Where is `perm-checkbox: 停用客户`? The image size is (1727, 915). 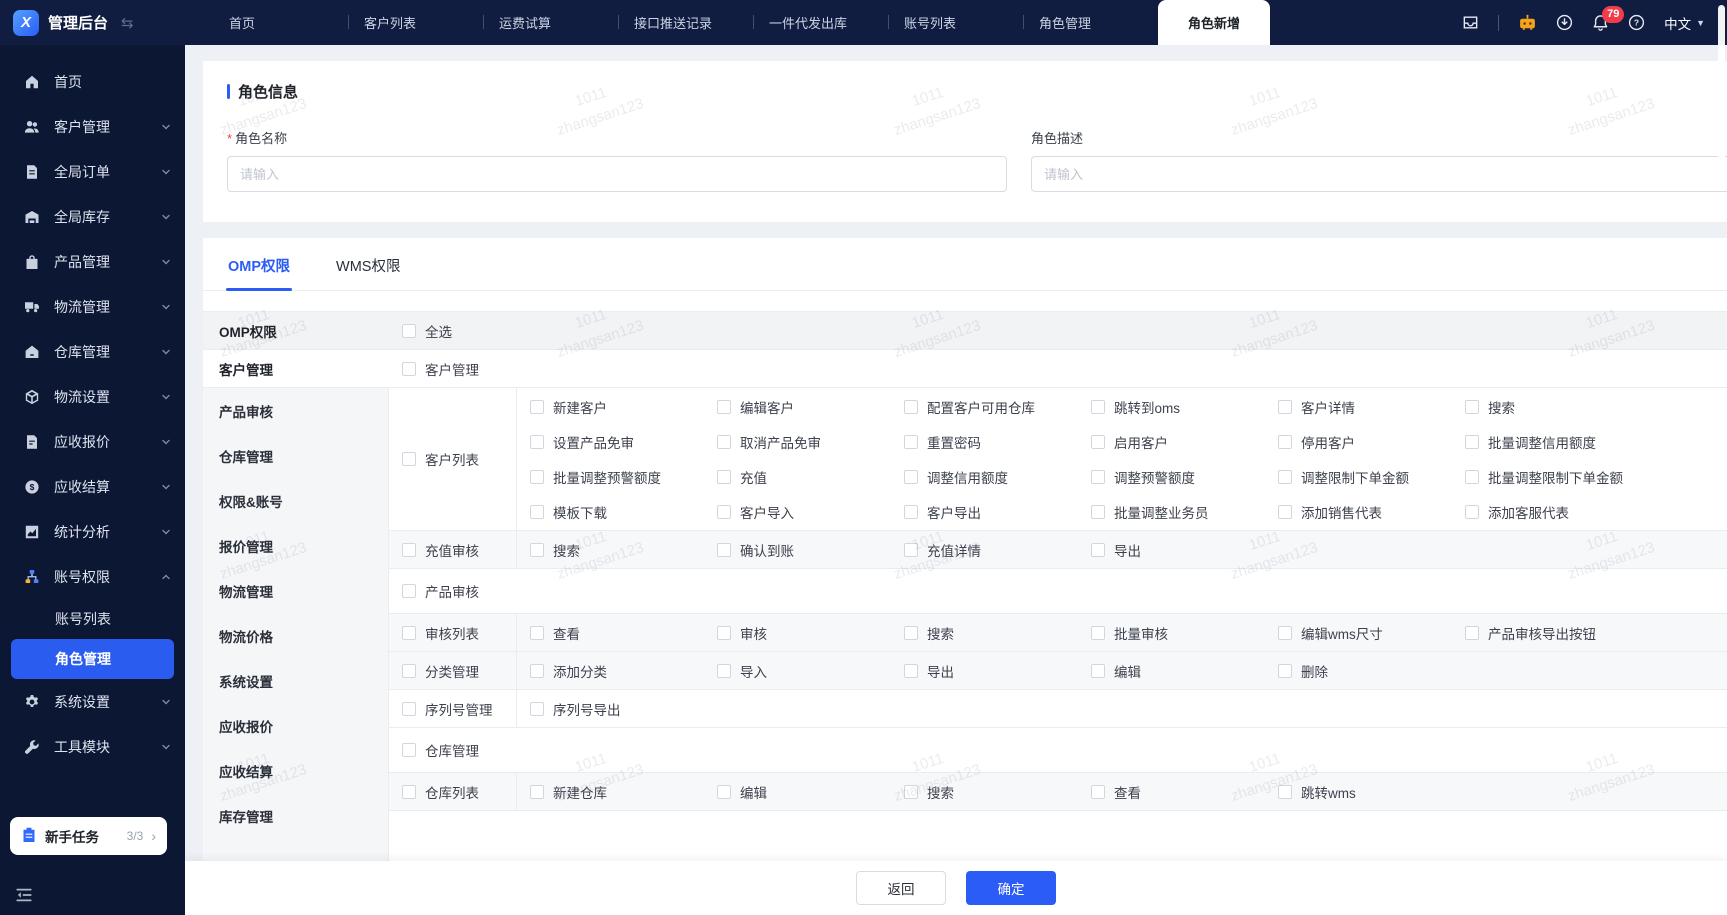 perm-checkbox: 停用客户 is located at coordinates (1358, 442).